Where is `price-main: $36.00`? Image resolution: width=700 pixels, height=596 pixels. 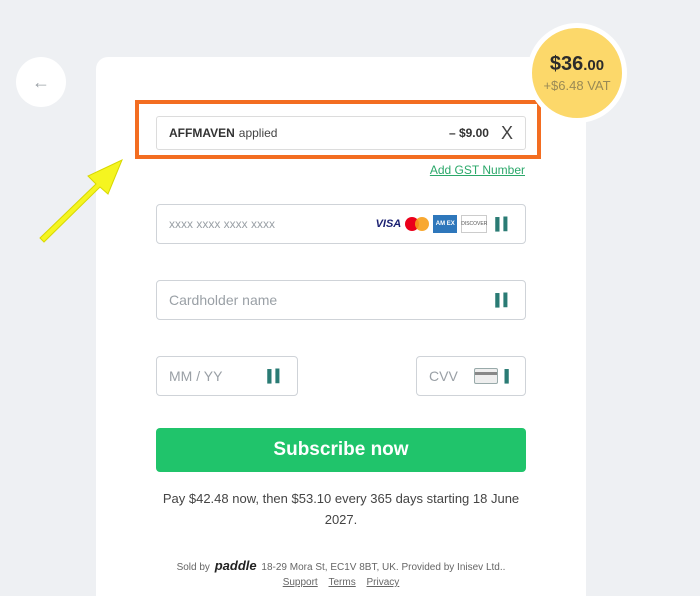 price-main: $36.00 is located at coordinates (577, 64).